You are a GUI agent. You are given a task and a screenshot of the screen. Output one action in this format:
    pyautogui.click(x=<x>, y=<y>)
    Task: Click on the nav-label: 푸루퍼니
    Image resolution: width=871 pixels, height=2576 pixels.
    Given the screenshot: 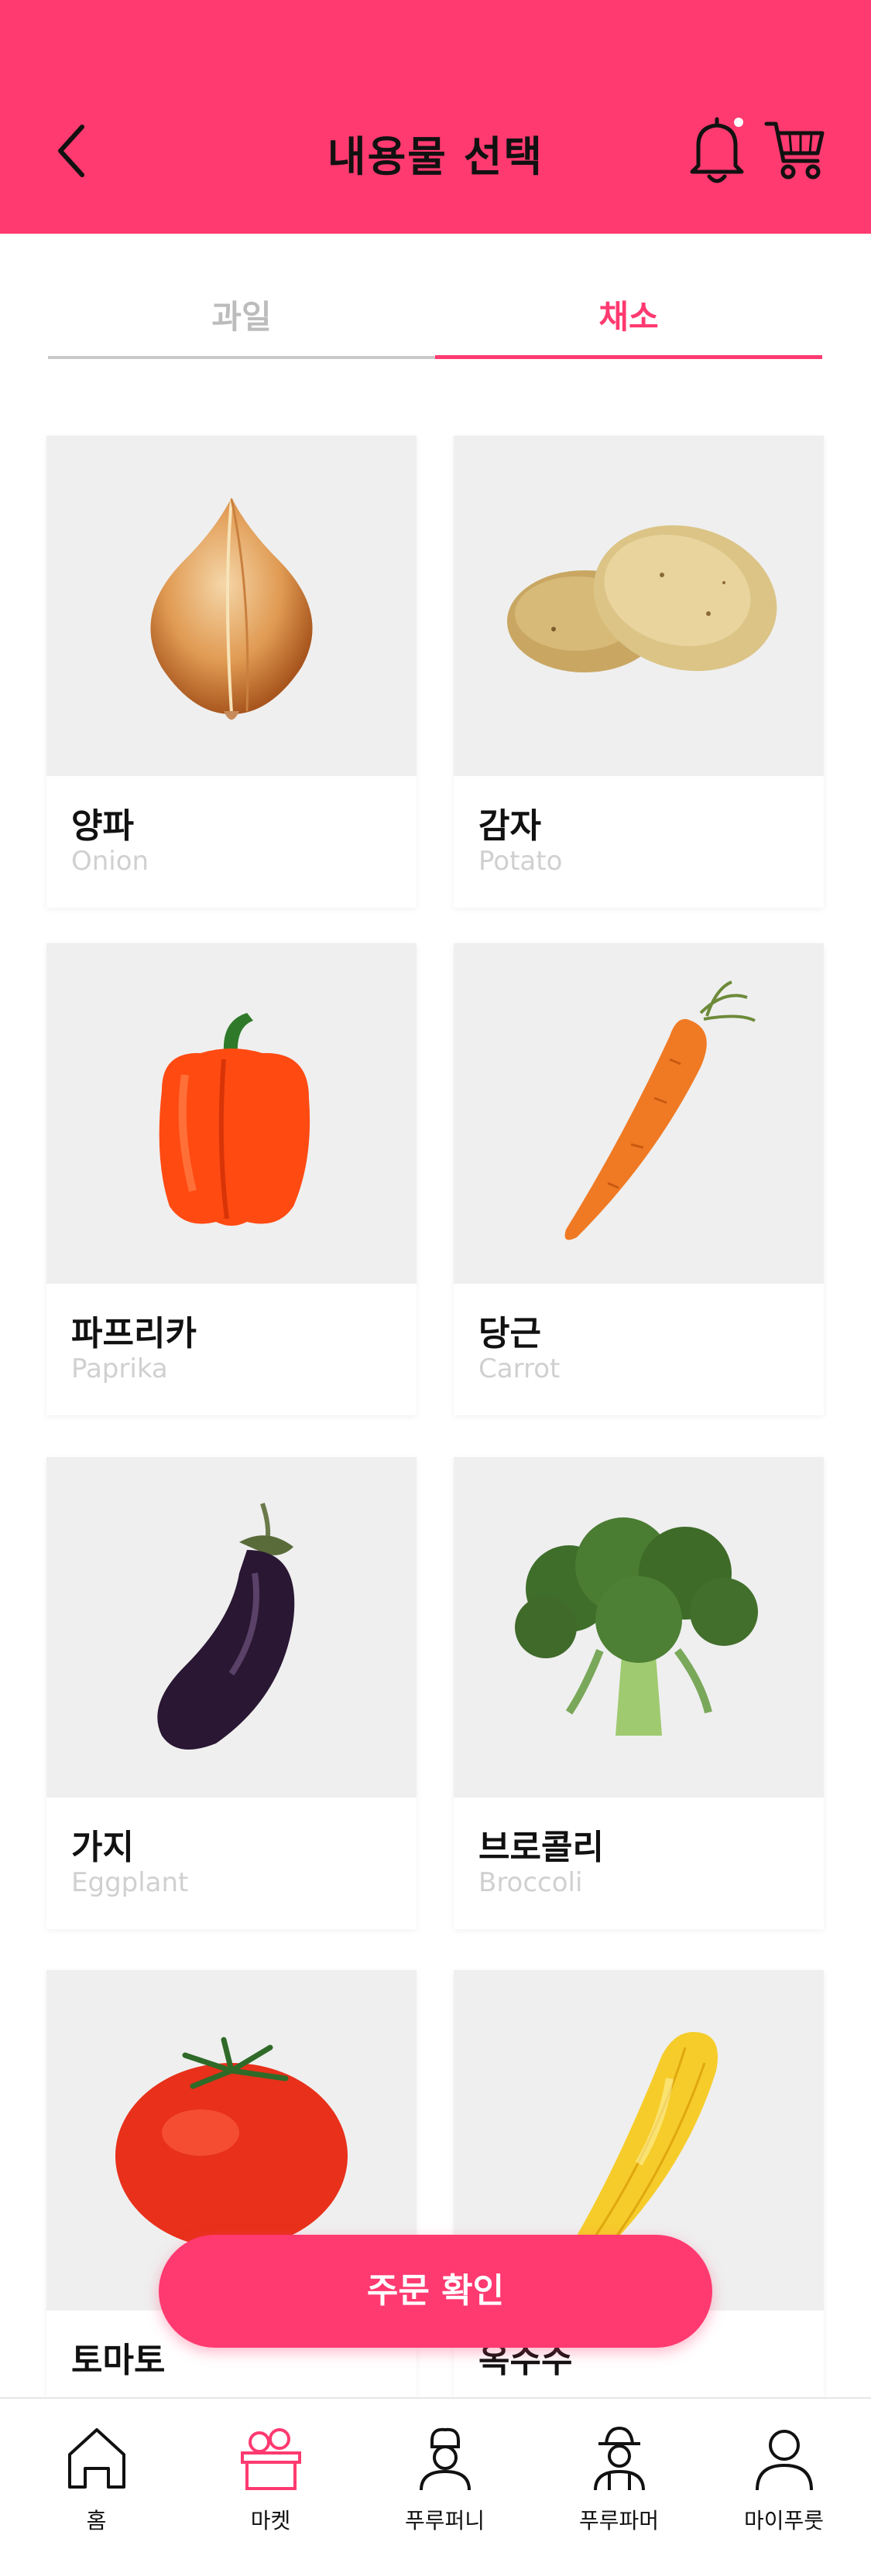 What is the action you would take?
    pyautogui.click(x=445, y=2520)
    